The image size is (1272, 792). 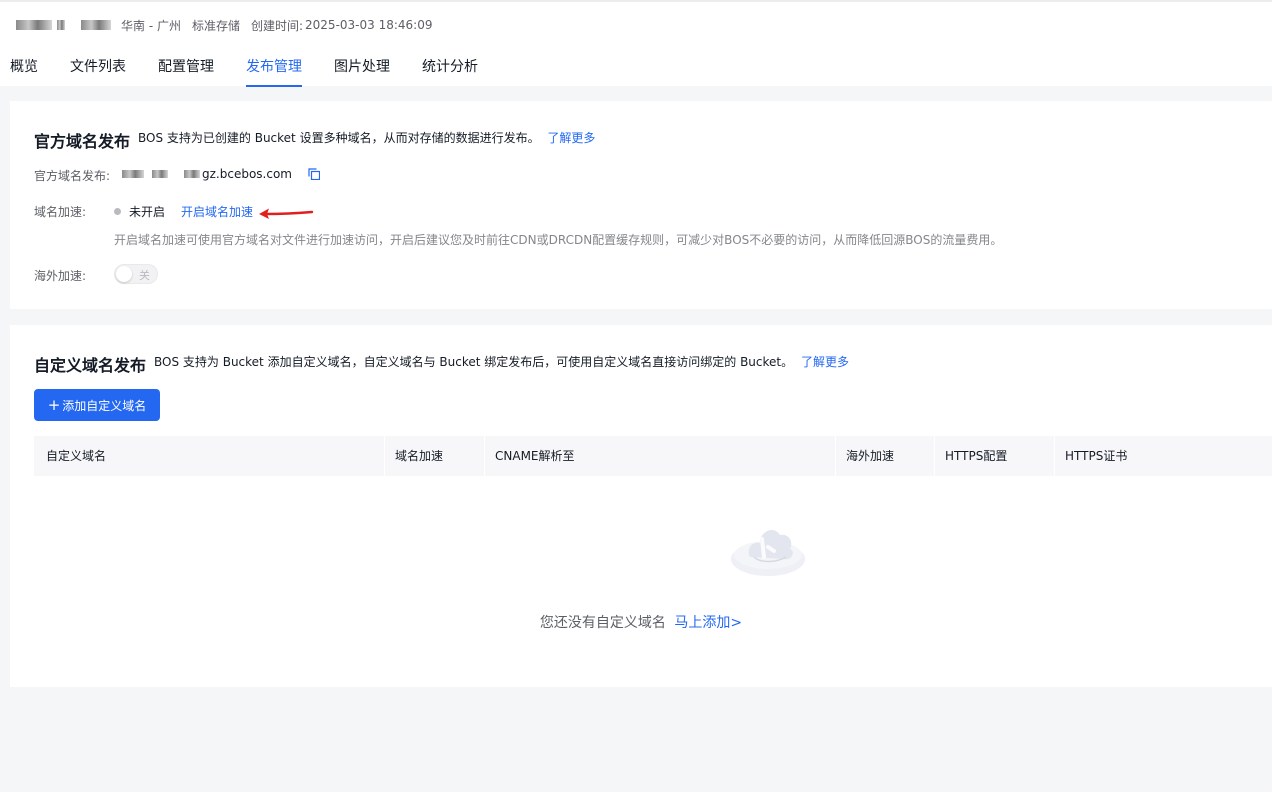 What do you see at coordinates (82, 141) in the screenshot?
I see `official-domain-title: 官方域名发布` at bounding box center [82, 141].